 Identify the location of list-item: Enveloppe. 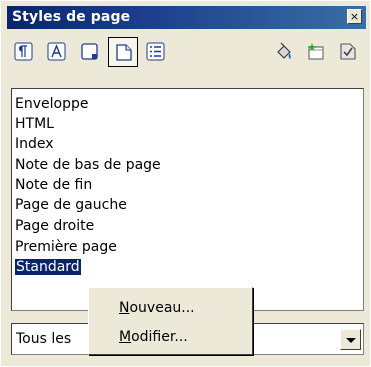
(51, 104).